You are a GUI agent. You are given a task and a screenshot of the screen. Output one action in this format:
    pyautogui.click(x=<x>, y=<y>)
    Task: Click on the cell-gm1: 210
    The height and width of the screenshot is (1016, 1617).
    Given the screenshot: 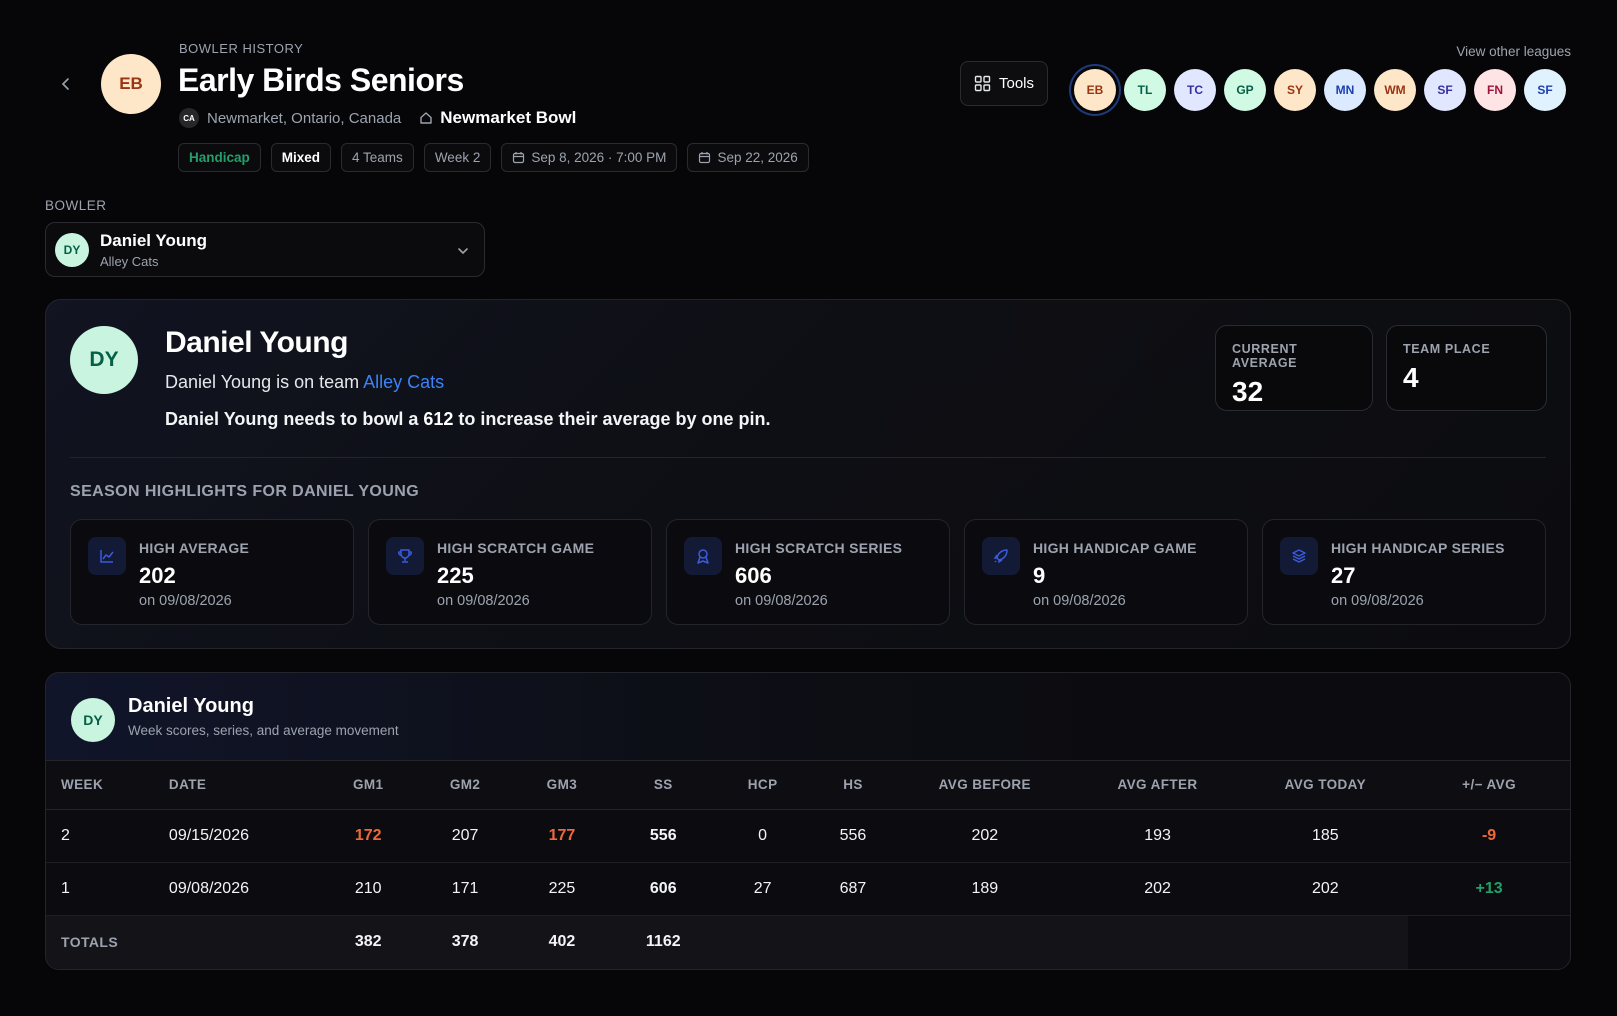 What is the action you would take?
    pyautogui.click(x=368, y=889)
    